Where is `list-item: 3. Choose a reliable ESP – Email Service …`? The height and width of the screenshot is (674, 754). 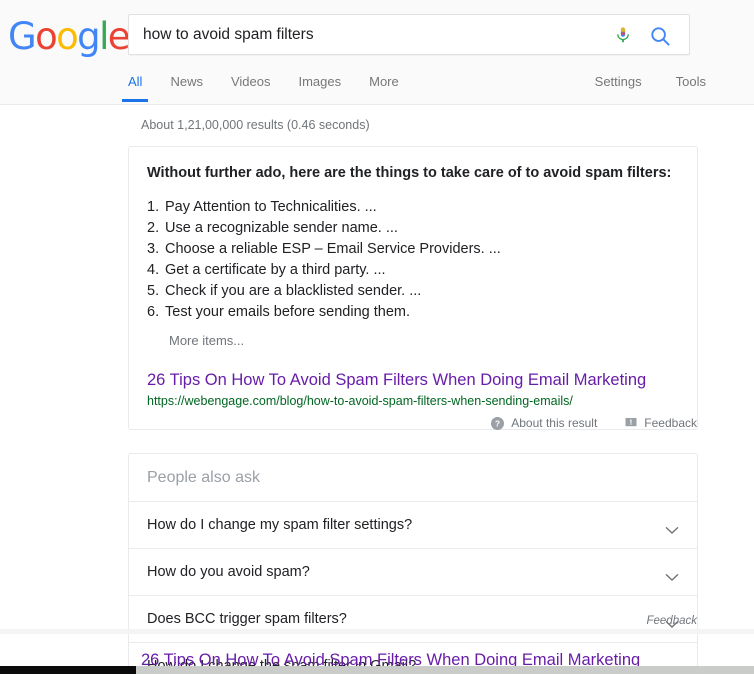
list-item: 3. Choose a reliable ESP – Email Service … is located at coordinates (413, 249).